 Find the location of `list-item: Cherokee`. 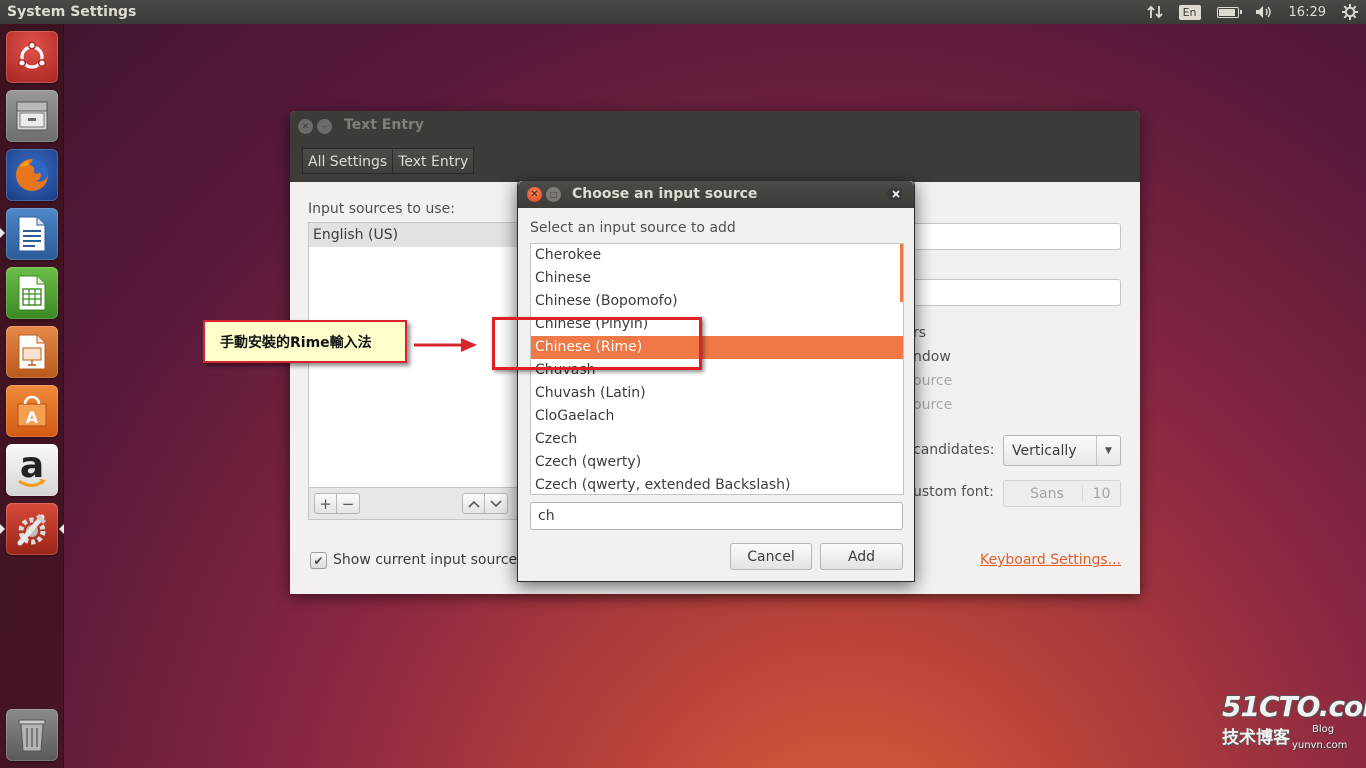

list-item: Cherokee is located at coordinates (717, 255).